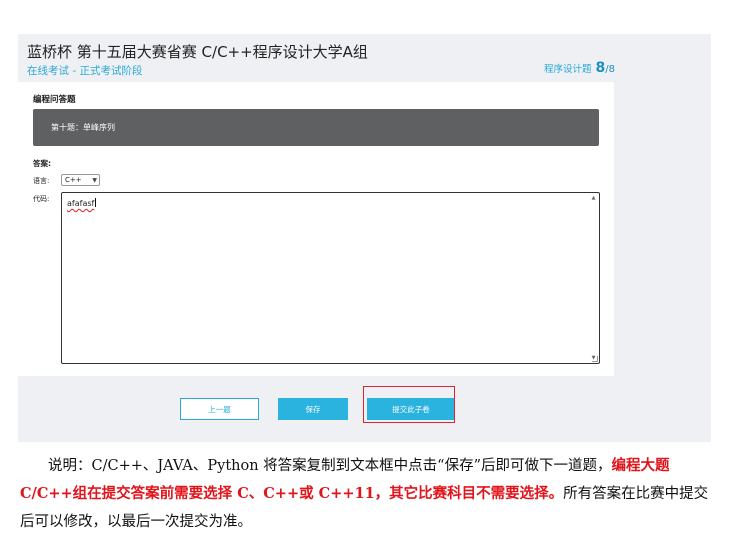 The width and height of the screenshot is (736, 550). What do you see at coordinates (94, 180) in the screenshot?
I see `chevron-down-icon: ▼` at bounding box center [94, 180].